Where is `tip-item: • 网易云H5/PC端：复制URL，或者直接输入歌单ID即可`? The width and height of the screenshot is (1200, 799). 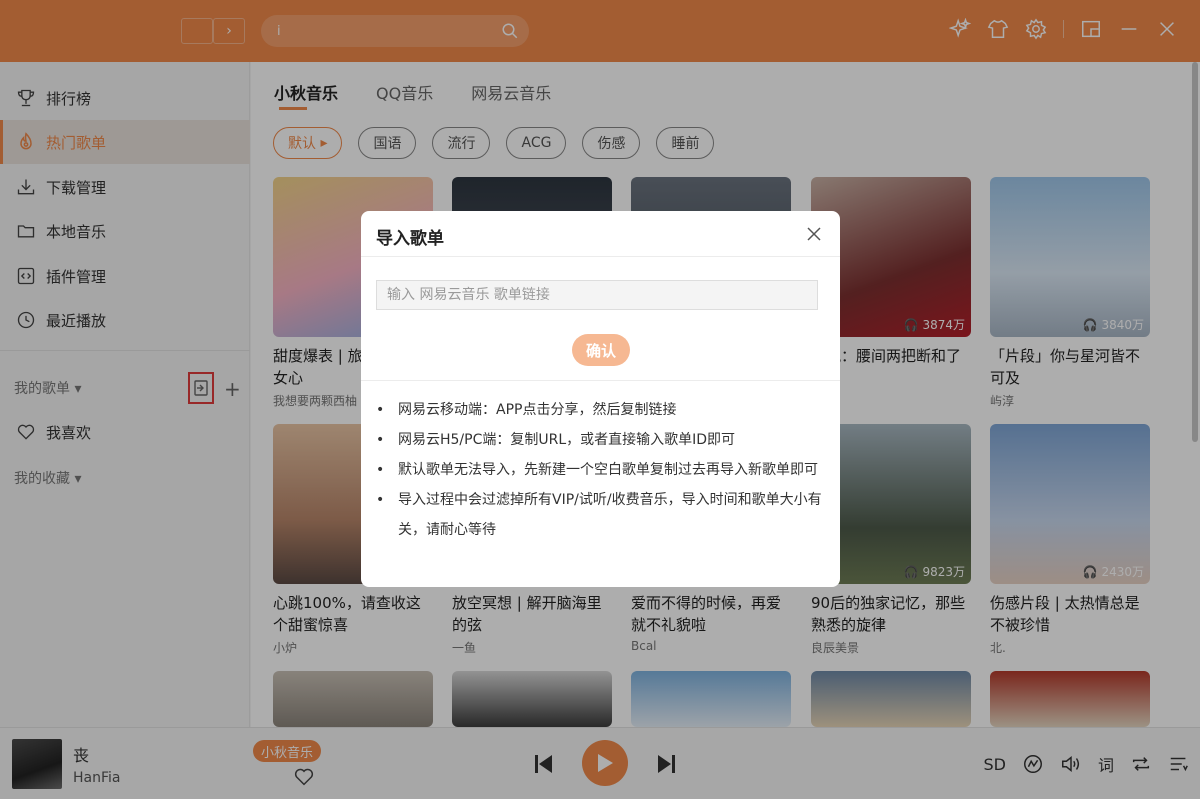
tip-item: • 网易云H5/PC端：复制URL，或者直接输入歌单ID即可 is located at coordinates (601, 440).